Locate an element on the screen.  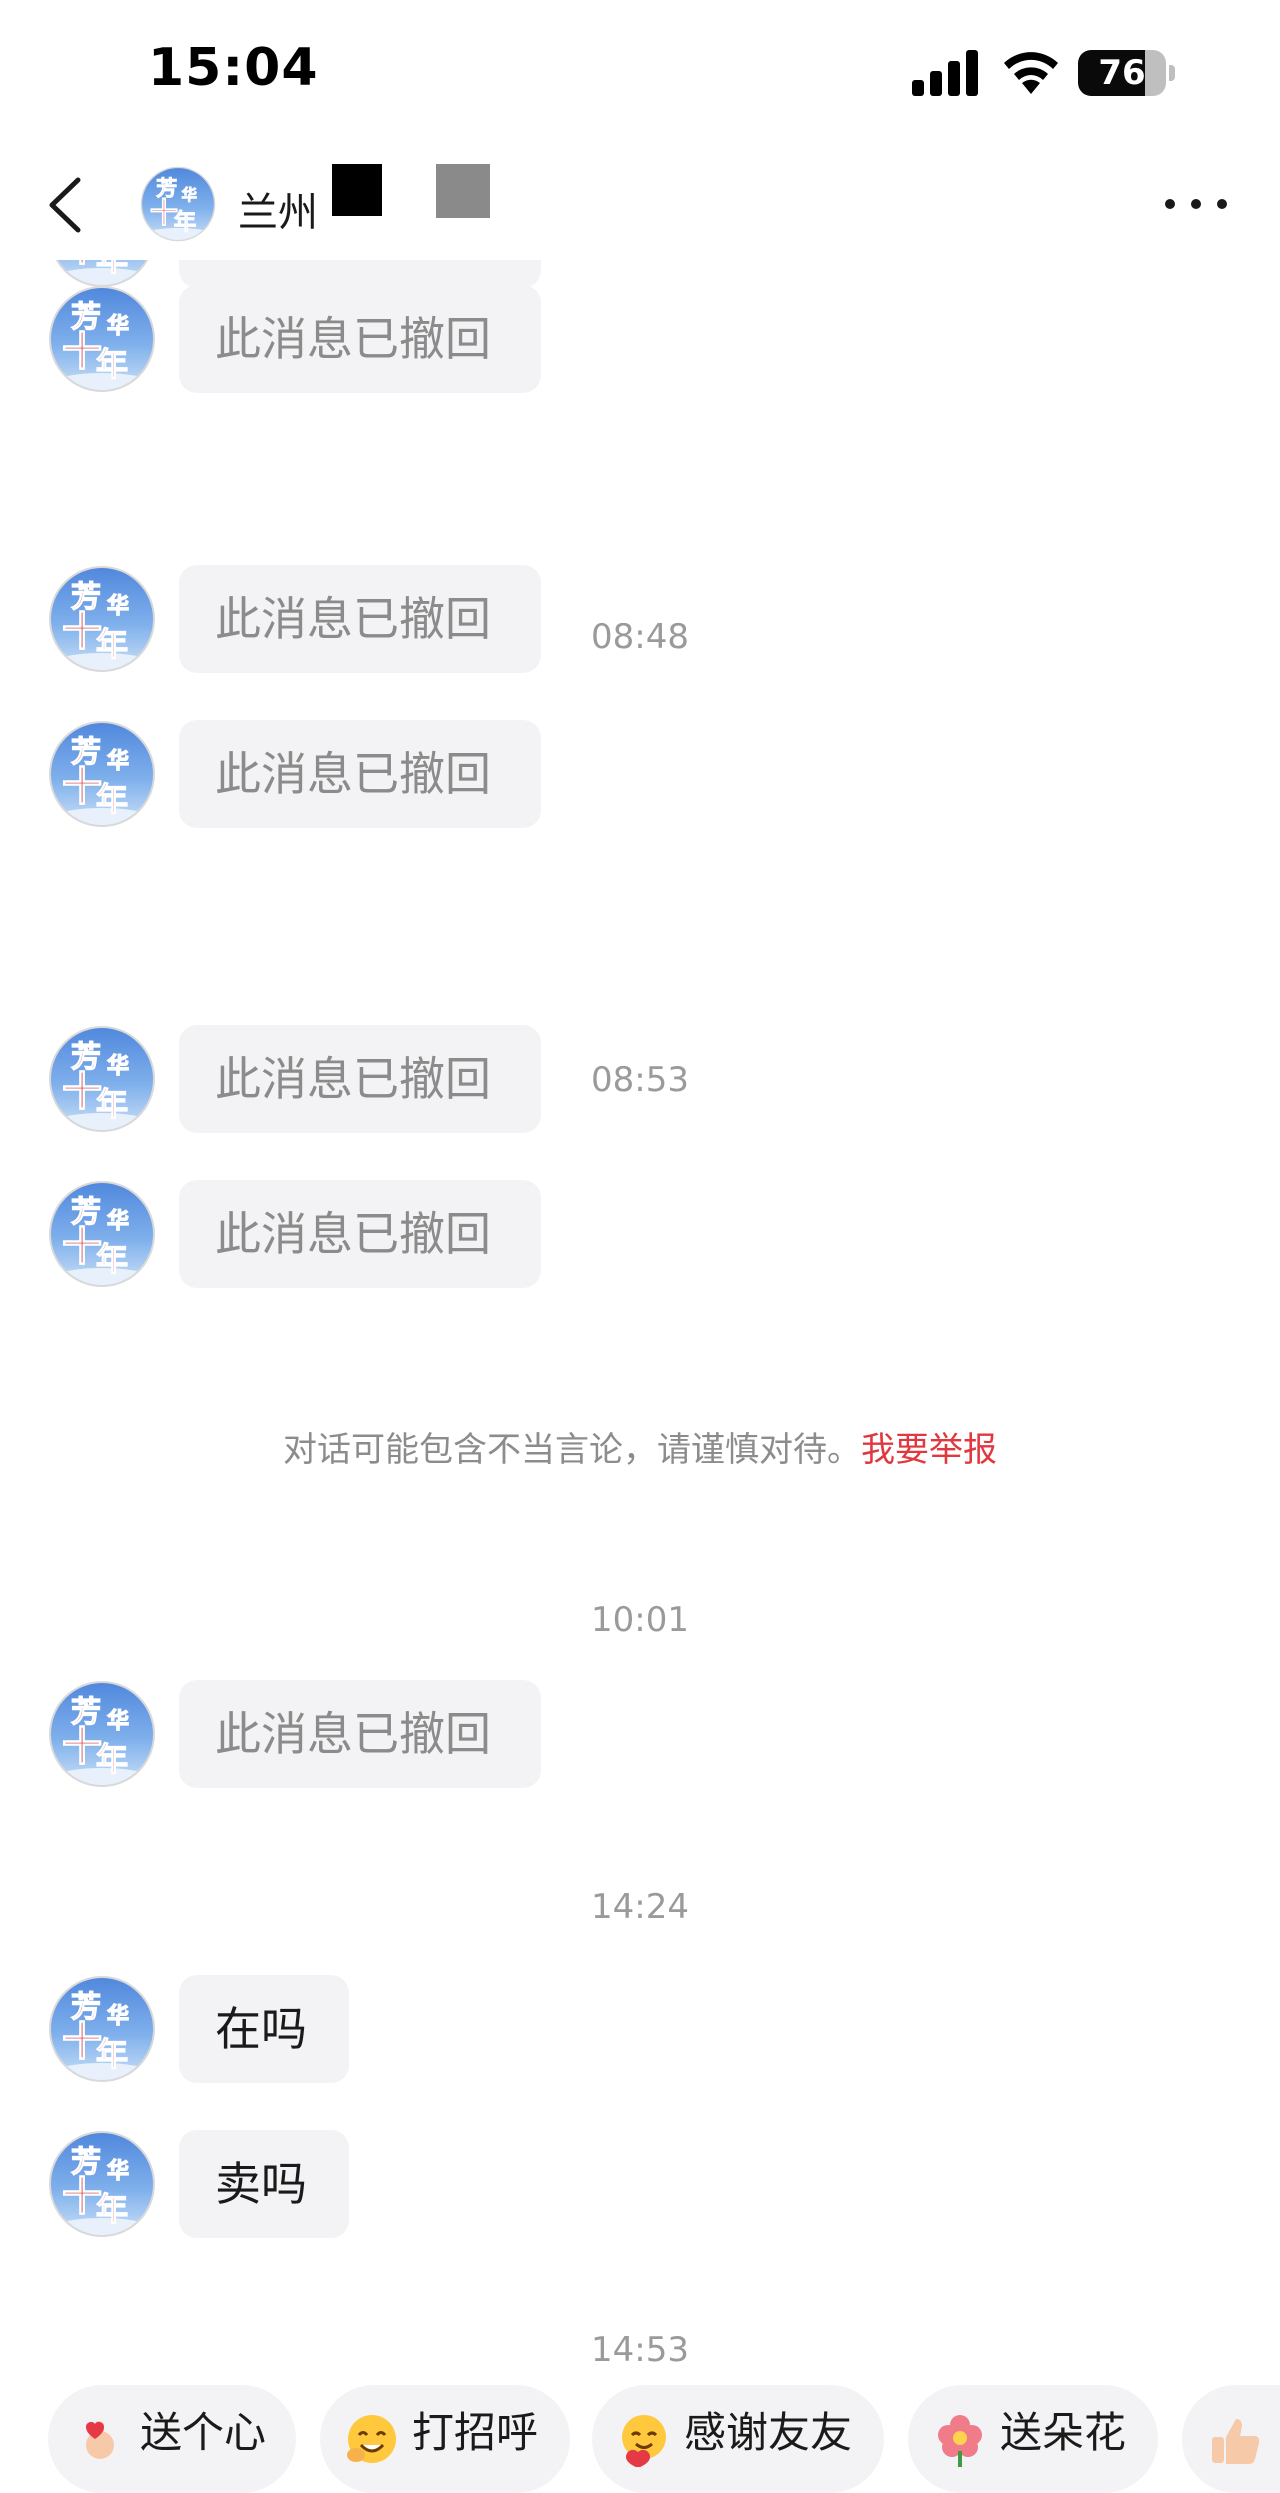
wifi-icon is located at coordinates (1031, 73).